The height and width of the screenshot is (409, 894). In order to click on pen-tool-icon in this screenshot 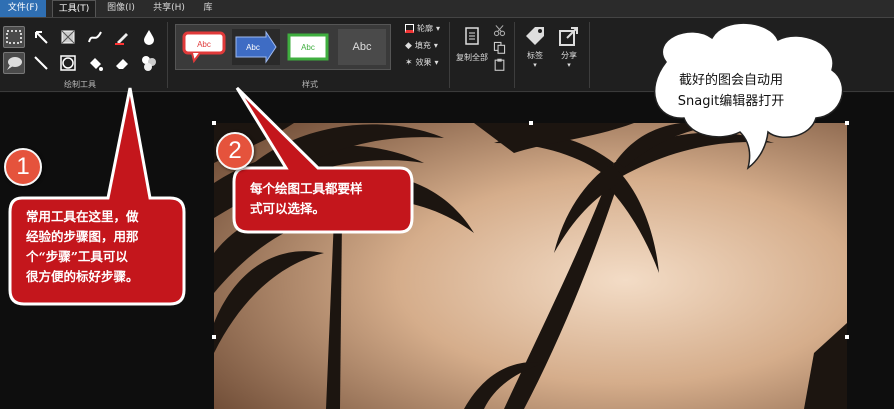, I will do `click(95, 37)`.